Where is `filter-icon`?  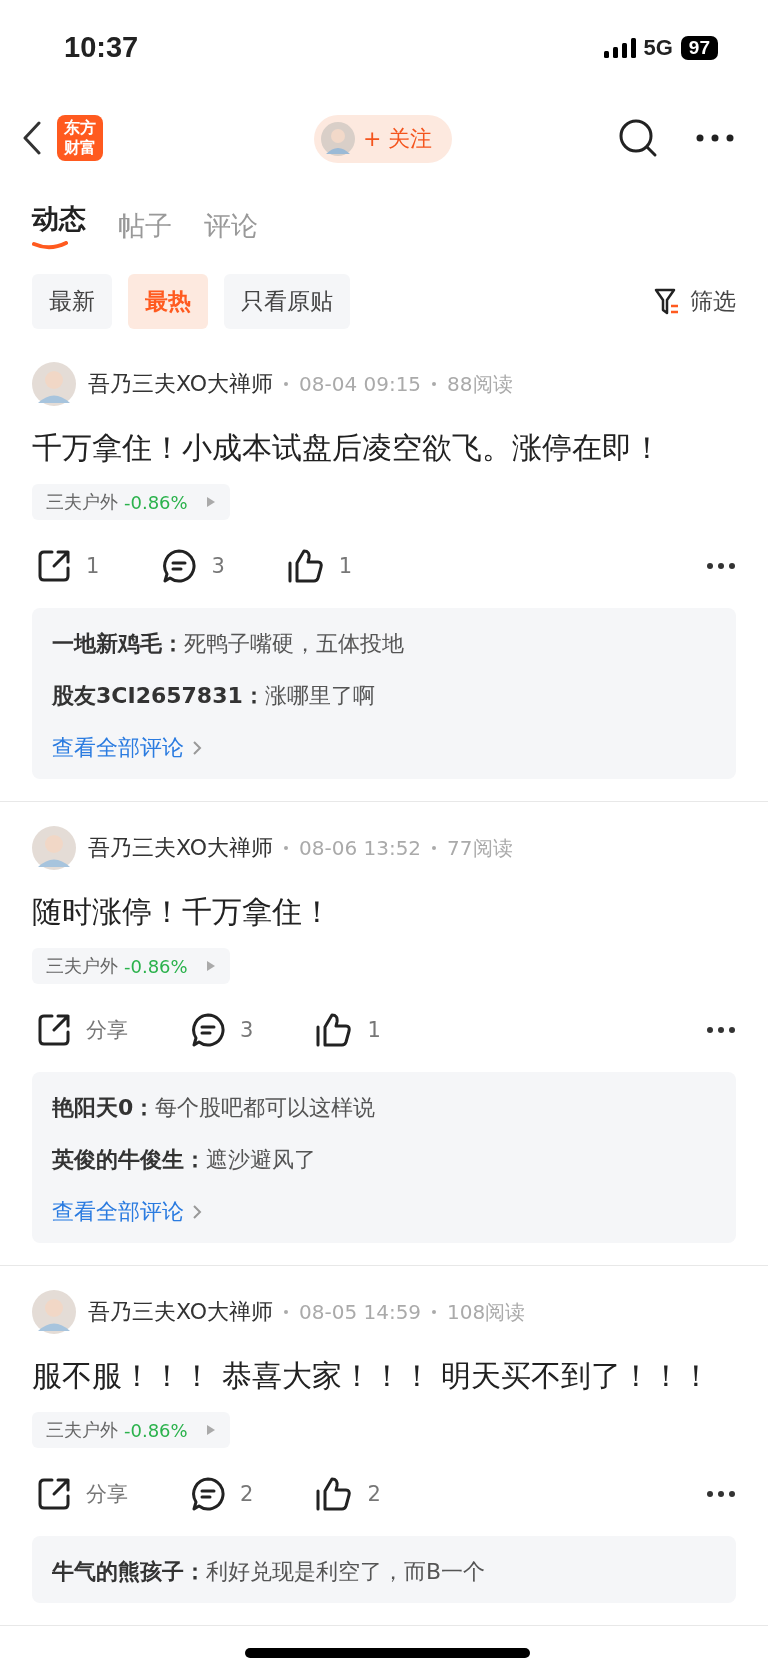
filter-icon is located at coordinates (667, 301).